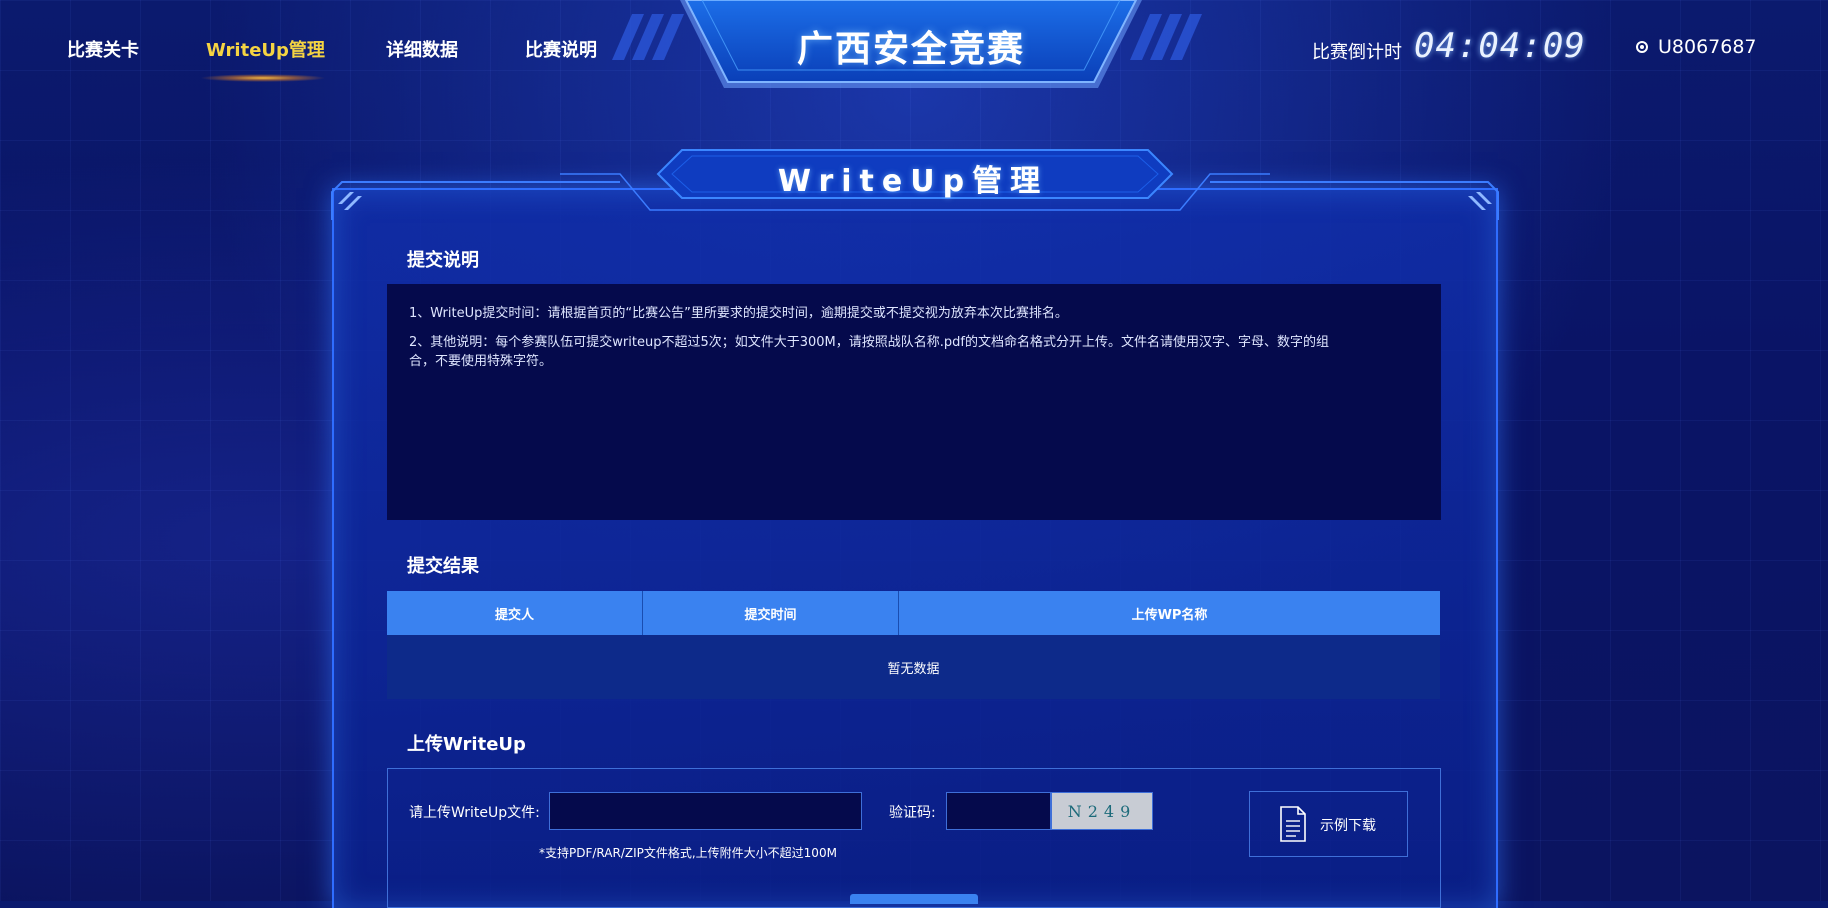 The height and width of the screenshot is (908, 1828). What do you see at coordinates (443, 566) in the screenshot?
I see `results-heading: 提交结果` at bounding box center [443, 566].